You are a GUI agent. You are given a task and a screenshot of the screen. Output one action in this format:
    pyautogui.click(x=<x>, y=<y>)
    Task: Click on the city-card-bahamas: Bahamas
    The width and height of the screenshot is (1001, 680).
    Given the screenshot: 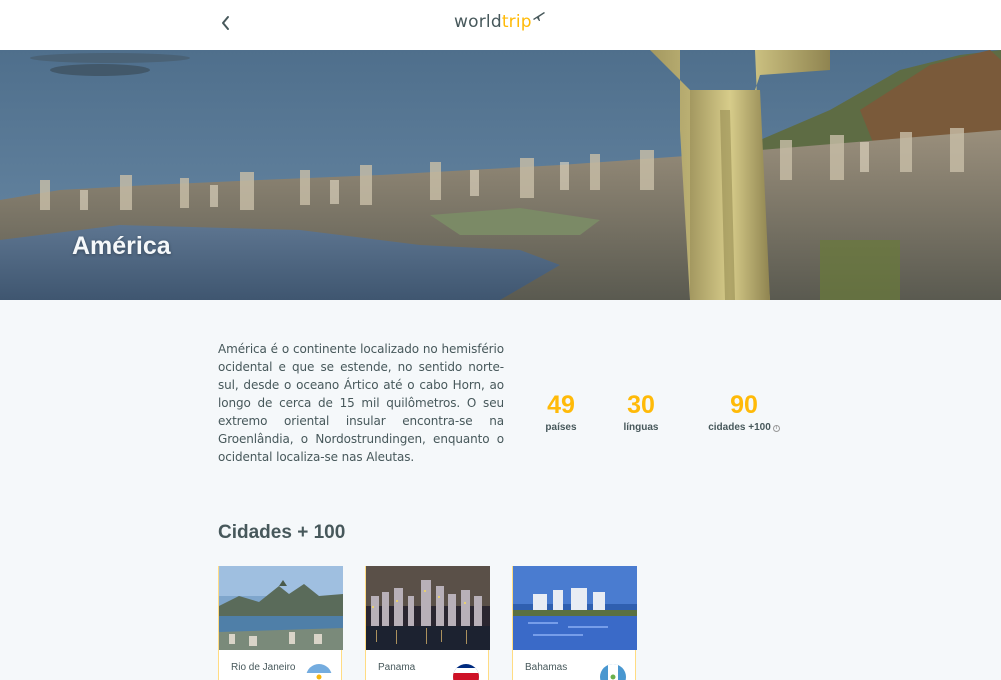 What is the action you would take?
    pyautogui.click(x=574, y=623)
    